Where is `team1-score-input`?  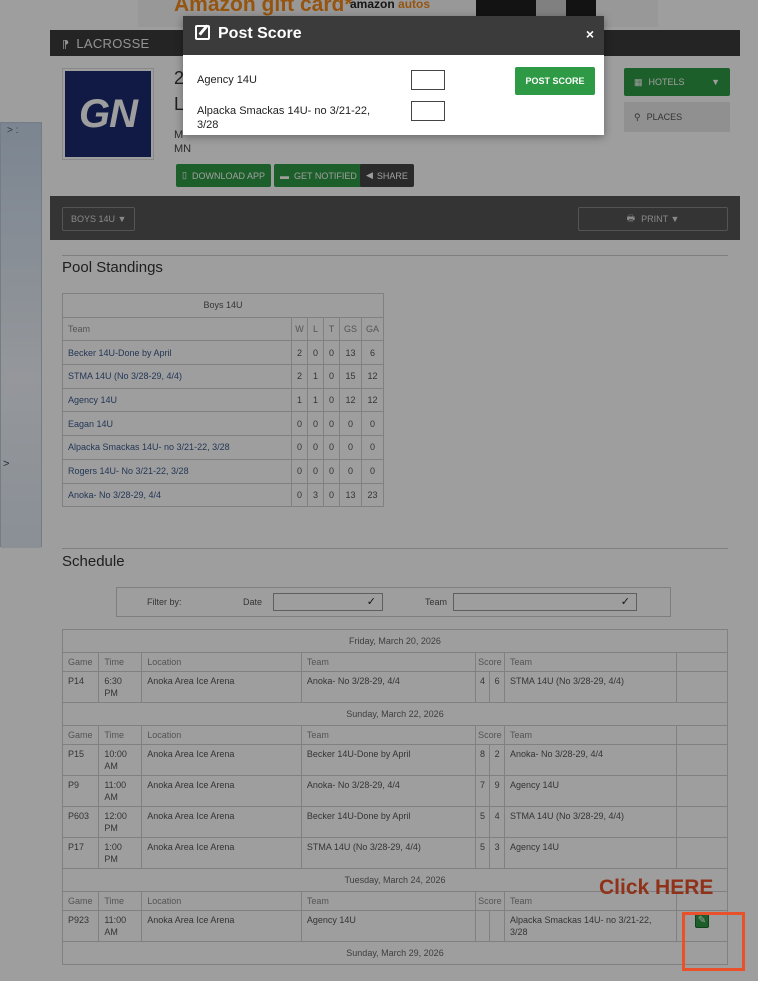
team1-score-input is located at coordinates (428, 80).